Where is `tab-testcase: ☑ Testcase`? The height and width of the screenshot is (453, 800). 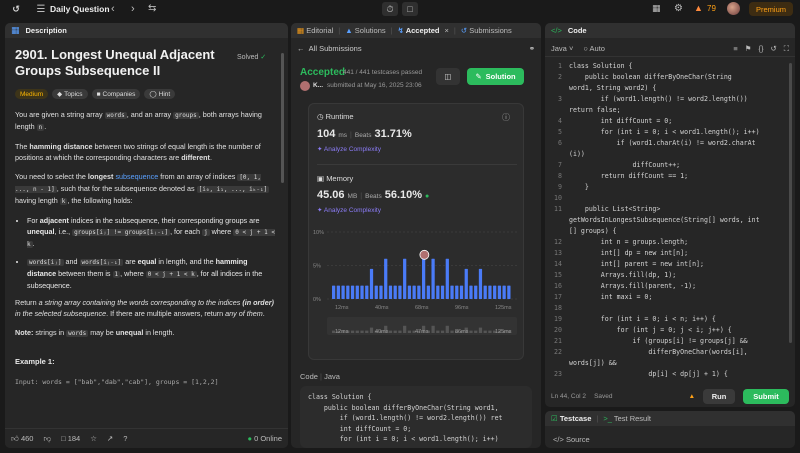
tab-testcase: ☑ Testcase is located at coordinates (571, 418).